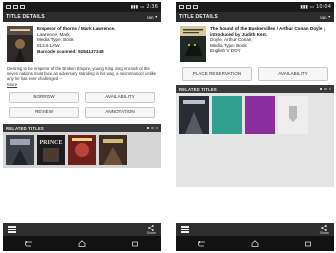 The height and width of the screenshot is (253, 336). What do you see at coordinates (82, 105) in the screenshot?
I see `action-buttons: BORROW AVAILABILITY REVIEW ANNOTATION` at bounding box center [82, 105].